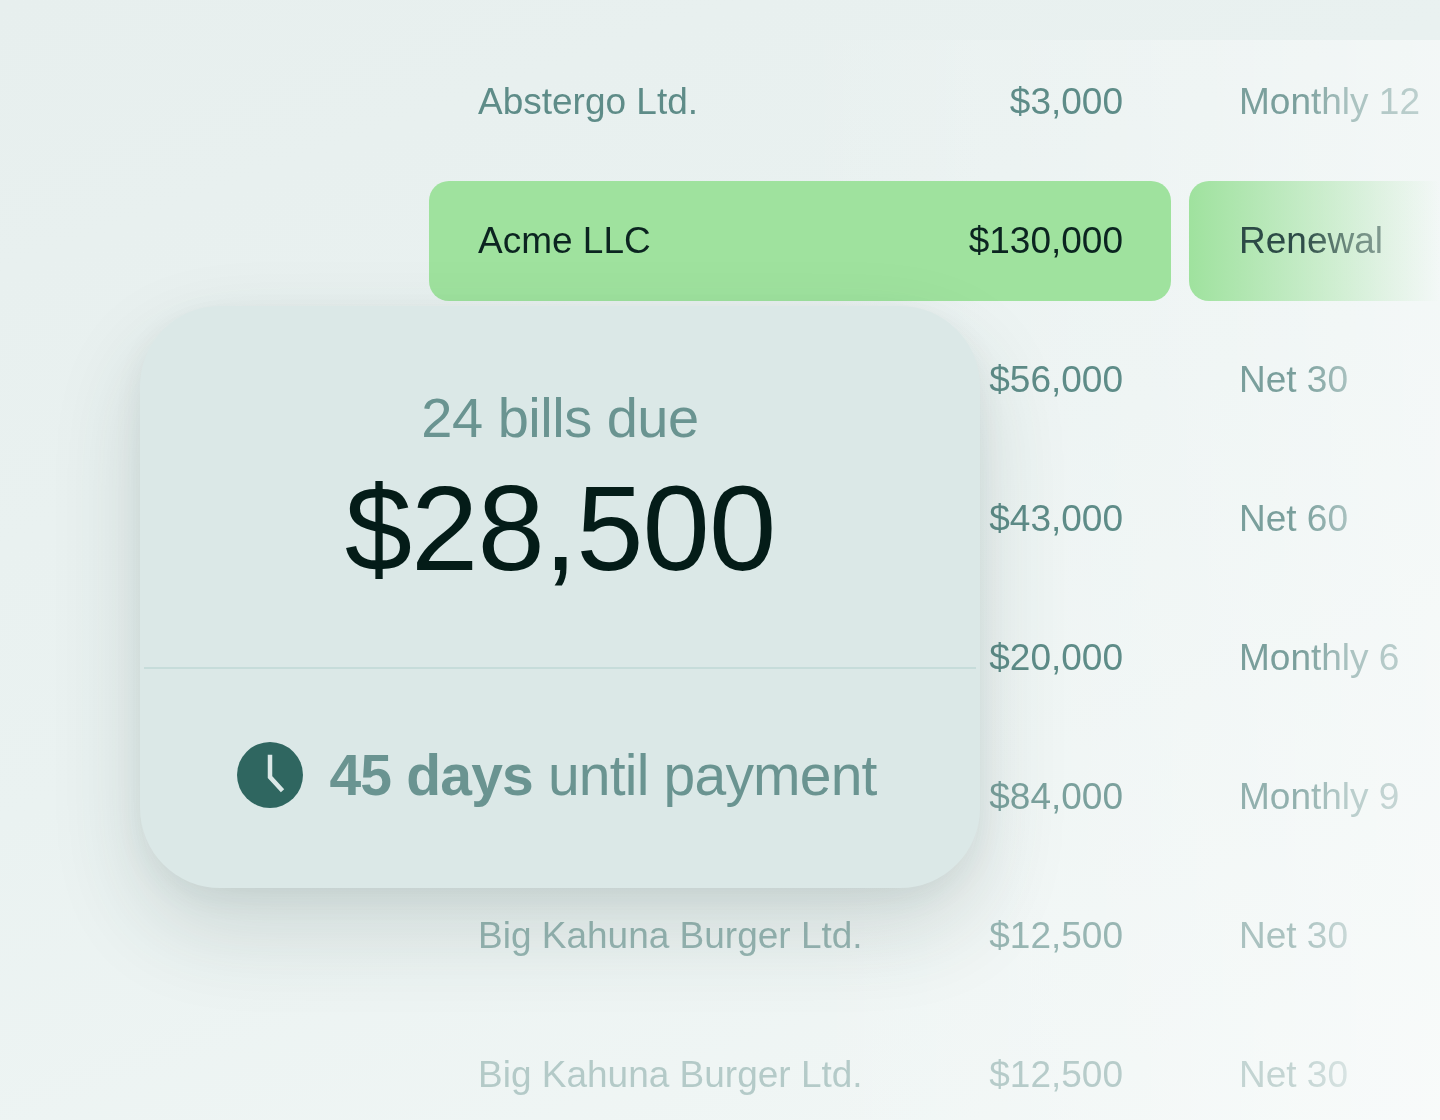 The image size is (1440, 1120). Describe the element at coordinates (1066, 102) in the screenshot. I see `amount: $3,000` at that location.